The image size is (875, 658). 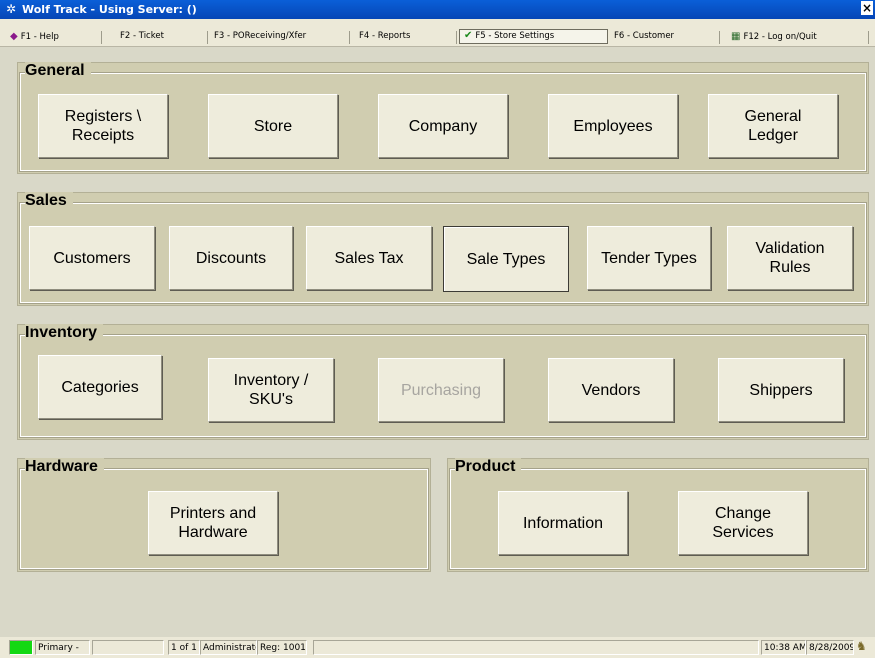 I want to click on sales-tax-button: Sales Tax, so click(x=369, y=258).